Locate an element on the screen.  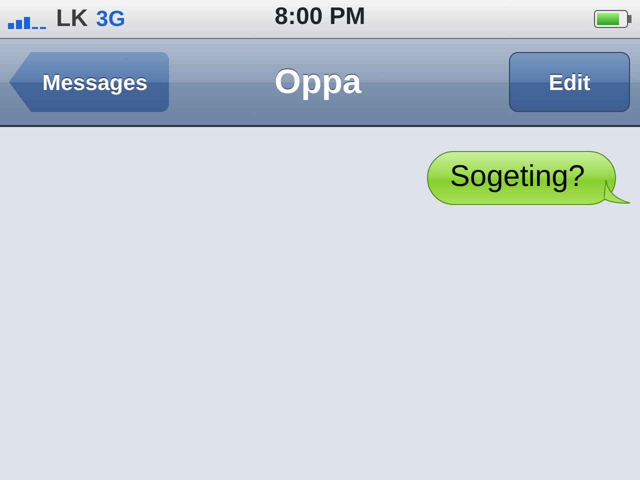
signal-icon is located at coordinates (28, 22).